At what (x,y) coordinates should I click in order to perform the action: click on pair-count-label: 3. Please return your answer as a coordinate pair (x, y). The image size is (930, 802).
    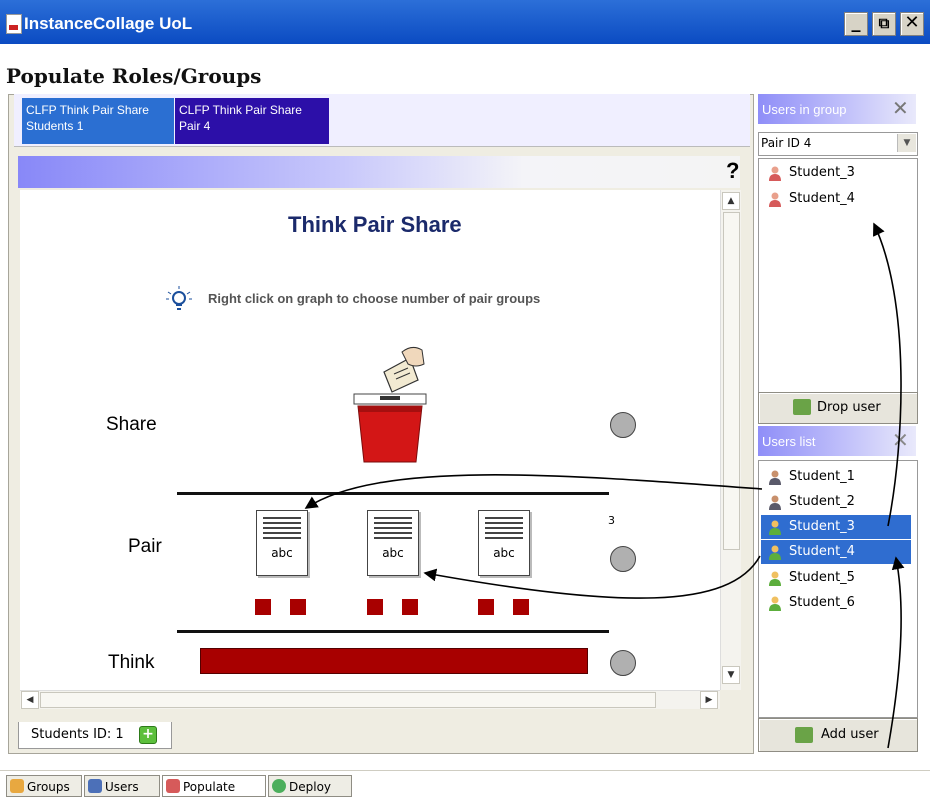
    Looking at the image, I should click on (611, 520).